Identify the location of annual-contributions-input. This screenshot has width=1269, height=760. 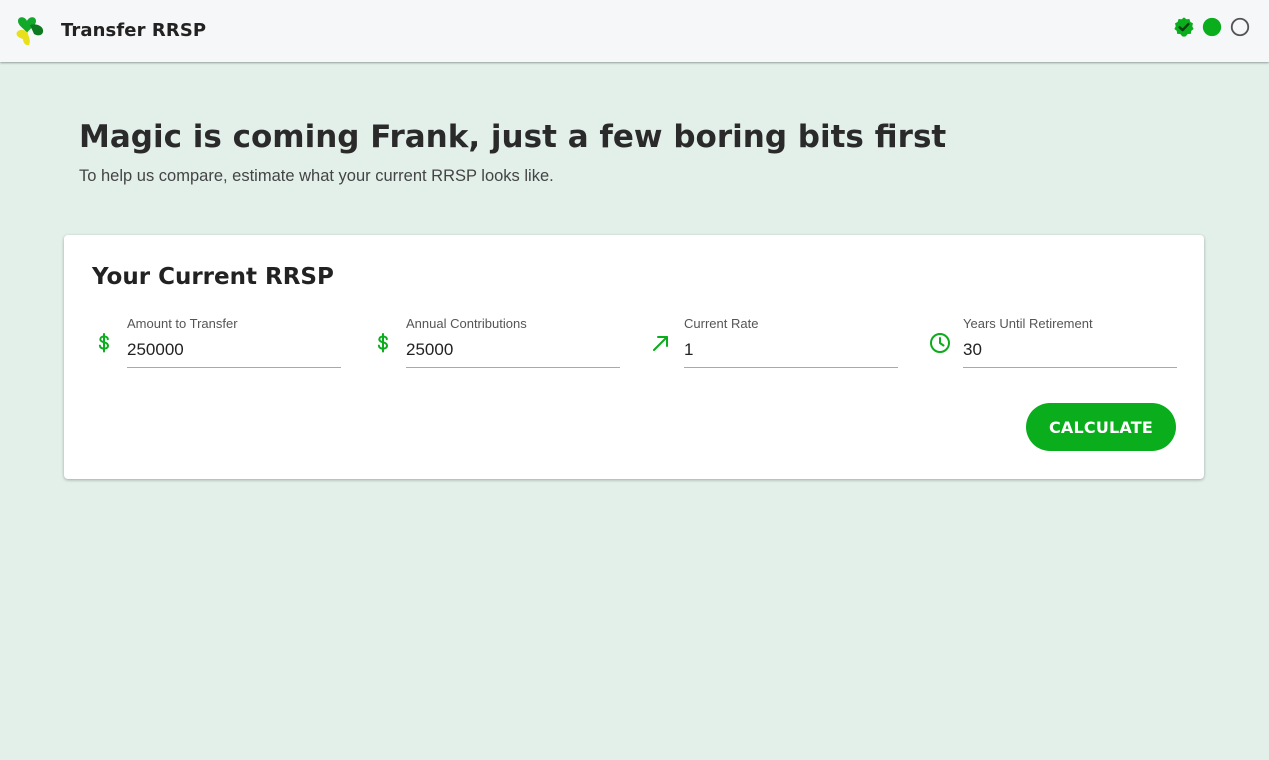
(513, 351).